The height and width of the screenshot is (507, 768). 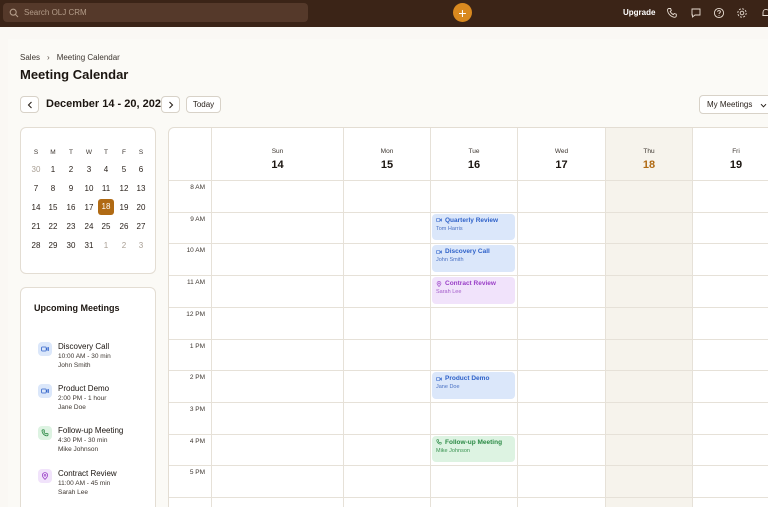 What do you see at coordinates (141, 188) in the screenshot?
I see `mini-calendar-day: 13` at bounding box center [141, 188].